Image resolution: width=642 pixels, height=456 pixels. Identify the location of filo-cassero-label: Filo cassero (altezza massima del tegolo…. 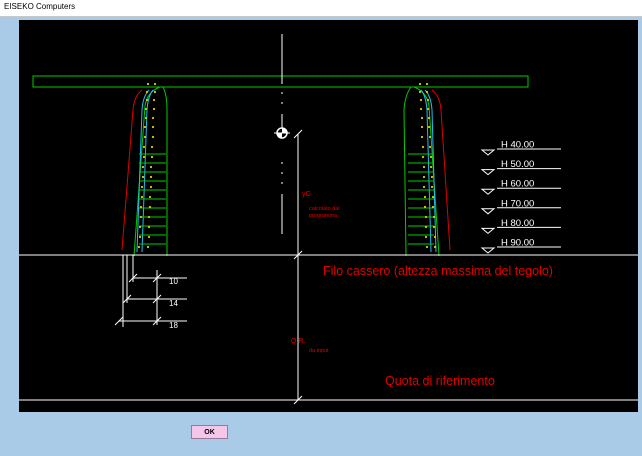
(438, 271).